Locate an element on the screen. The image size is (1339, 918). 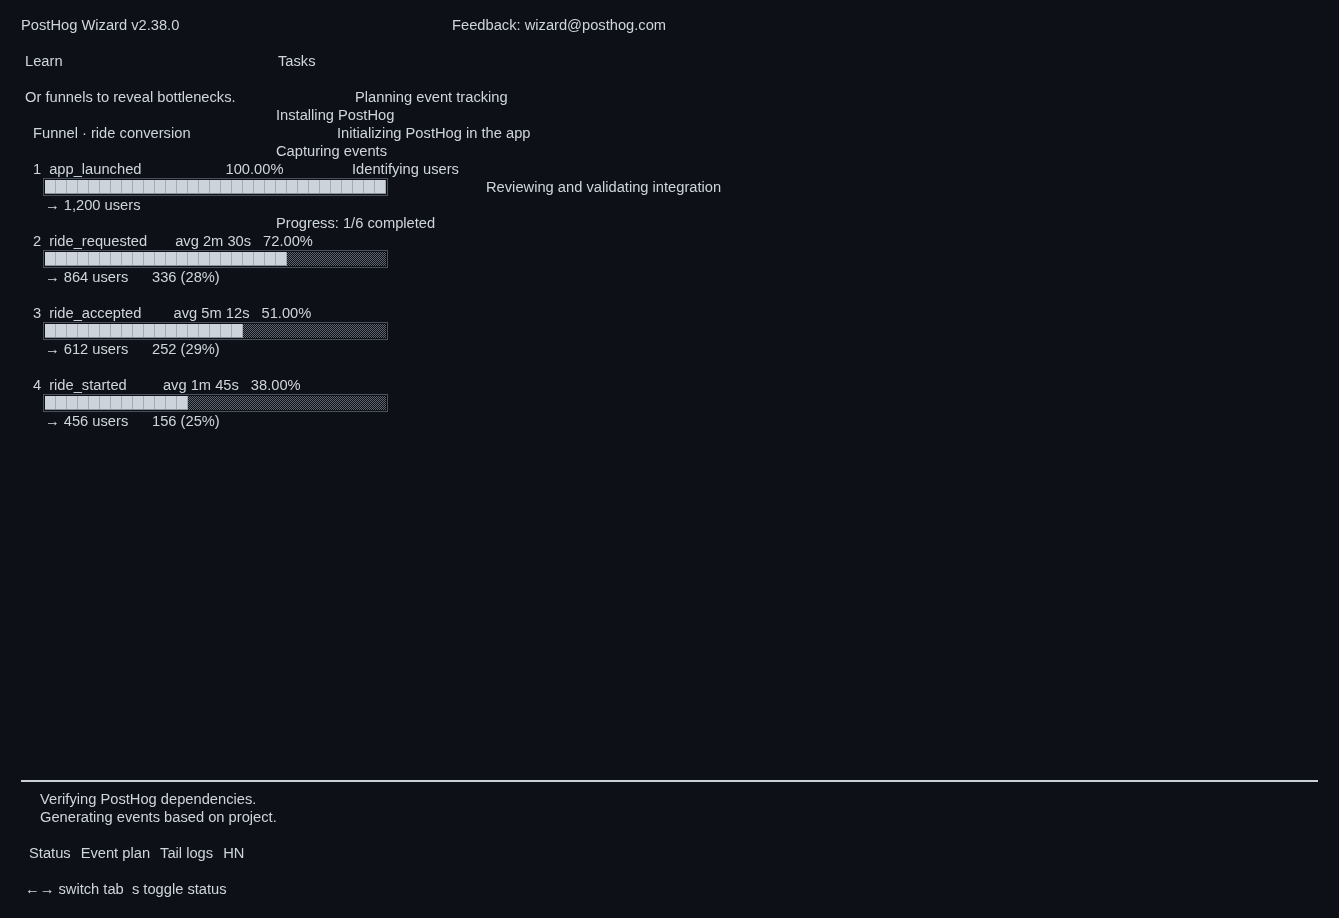
task-item: Installing PostHog is located at coordinates (335, 115).